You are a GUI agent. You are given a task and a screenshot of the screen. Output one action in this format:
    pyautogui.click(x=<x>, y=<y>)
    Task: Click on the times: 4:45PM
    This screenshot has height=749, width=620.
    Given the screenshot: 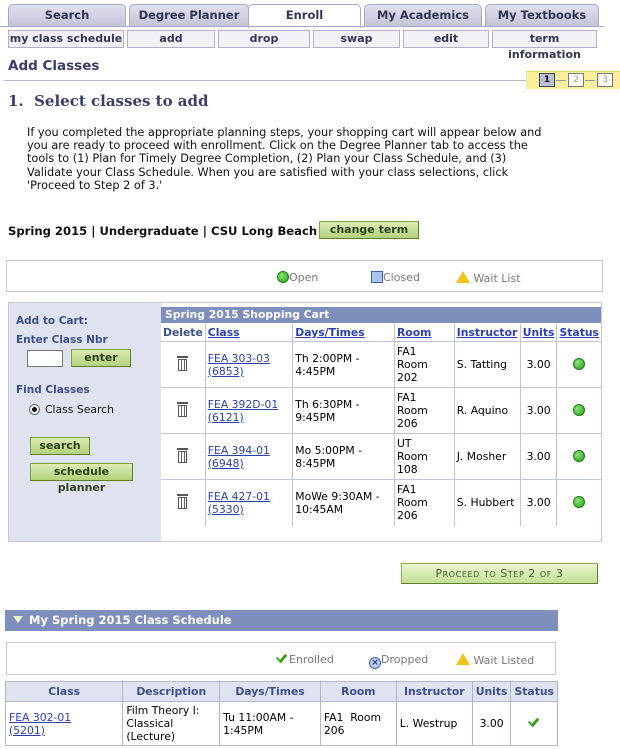 What is the action you would take?
    pyautogui.click(x=315, y=371)
    